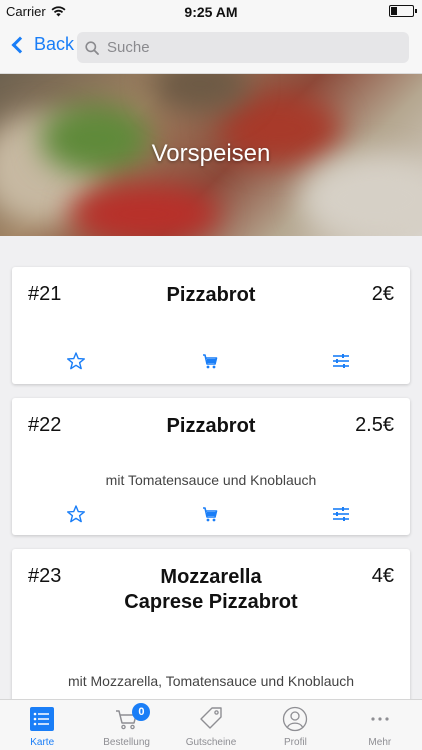  Describe the element at coordinates (211, 742) in the screenshot. I see `tab-label: Gutscheine` at that location.